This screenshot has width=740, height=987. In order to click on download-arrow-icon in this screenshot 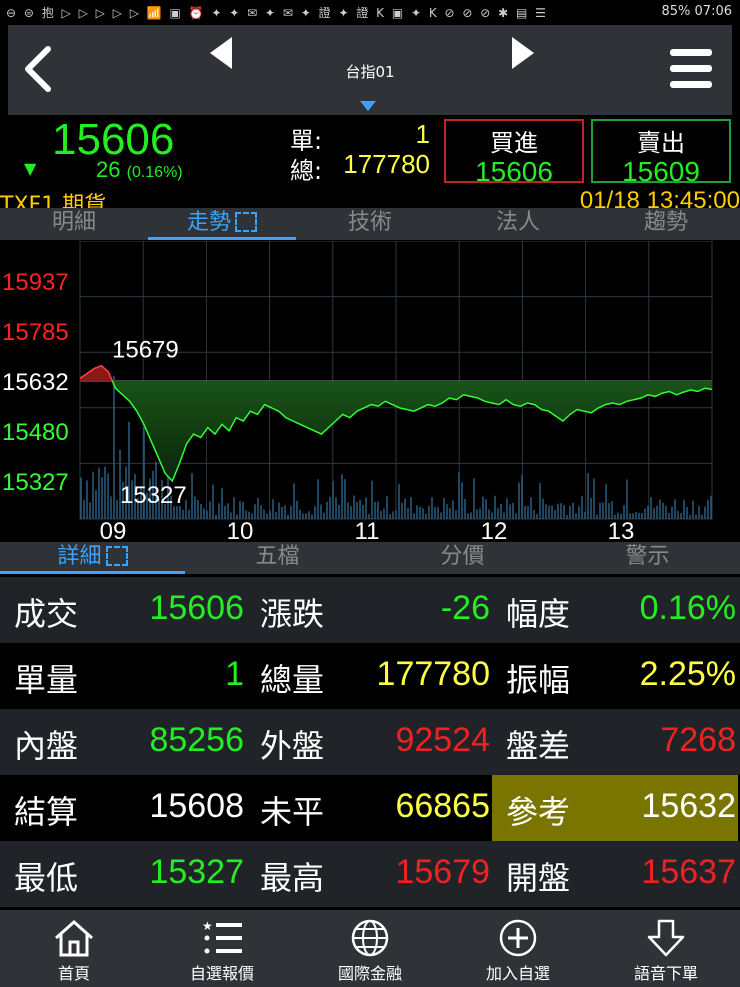, I will do `click(666, 938)`.